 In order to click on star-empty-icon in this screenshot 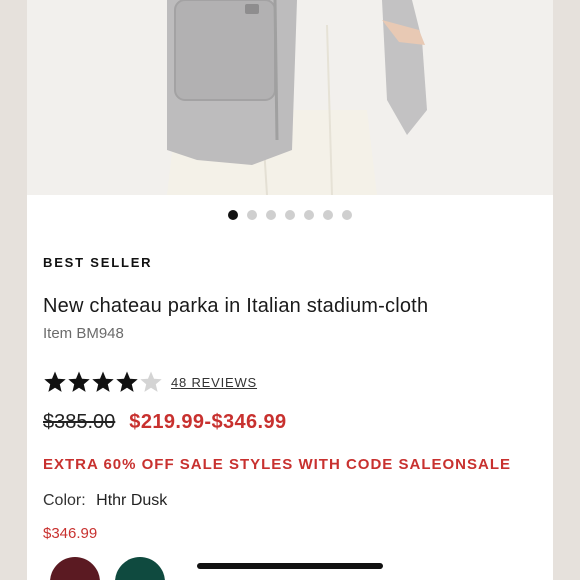, I will do `click(151, 381)`.